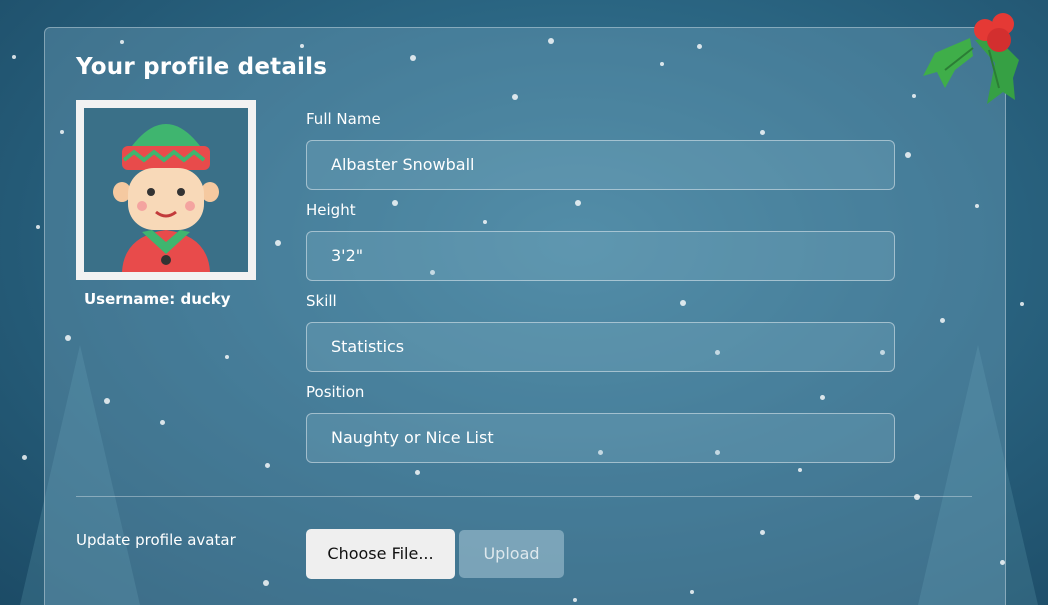 Image resolution: width=1048 pixels, height=605 pixels. What do you see at coordinates (600, 438) in the screenshot?
I see `position-field: Naughty or Nice List` at bounding box center [600, 438].